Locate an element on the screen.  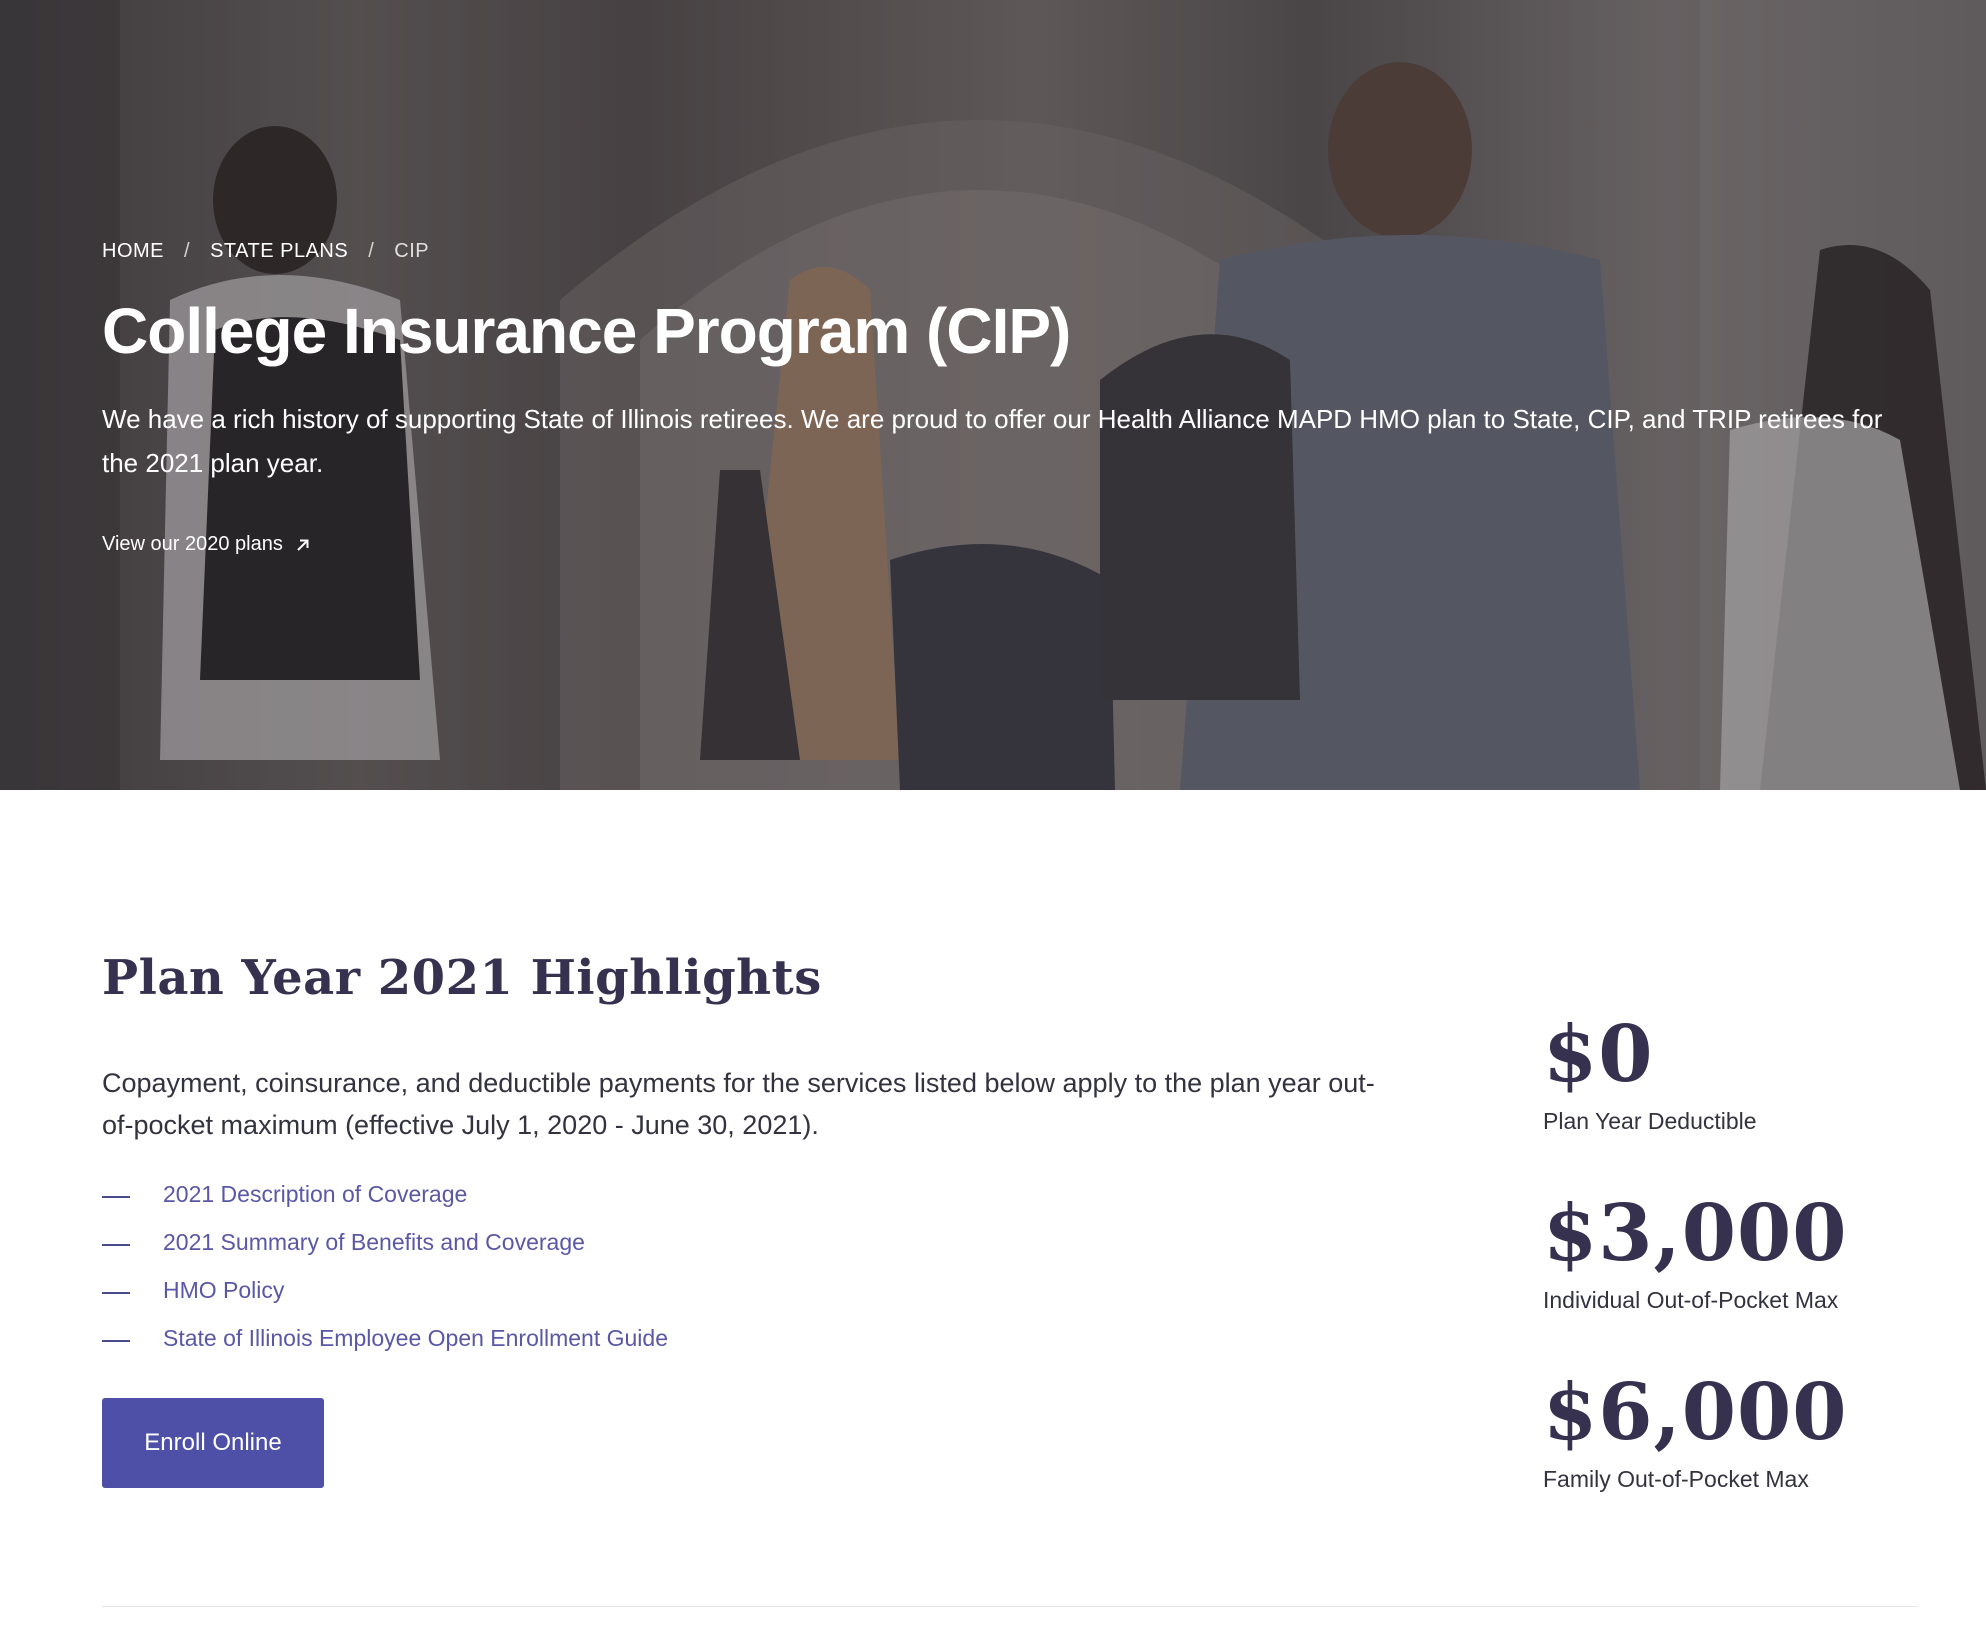
view-2020-plans-link: View our 2020 plans is located at coordinates (206, 544).